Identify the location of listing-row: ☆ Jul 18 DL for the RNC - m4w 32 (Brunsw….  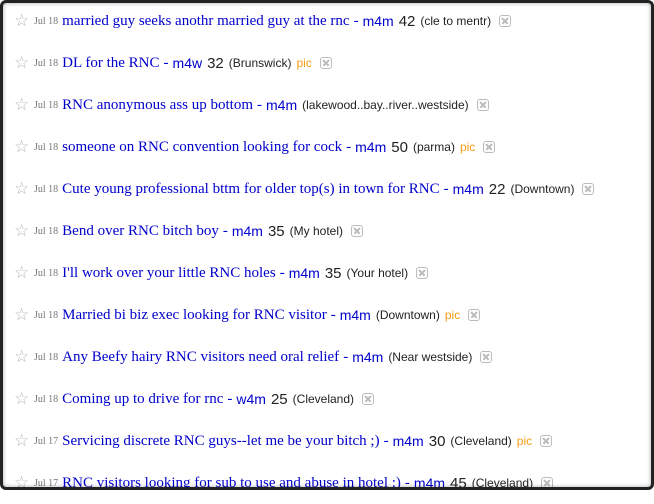
(331, 63).